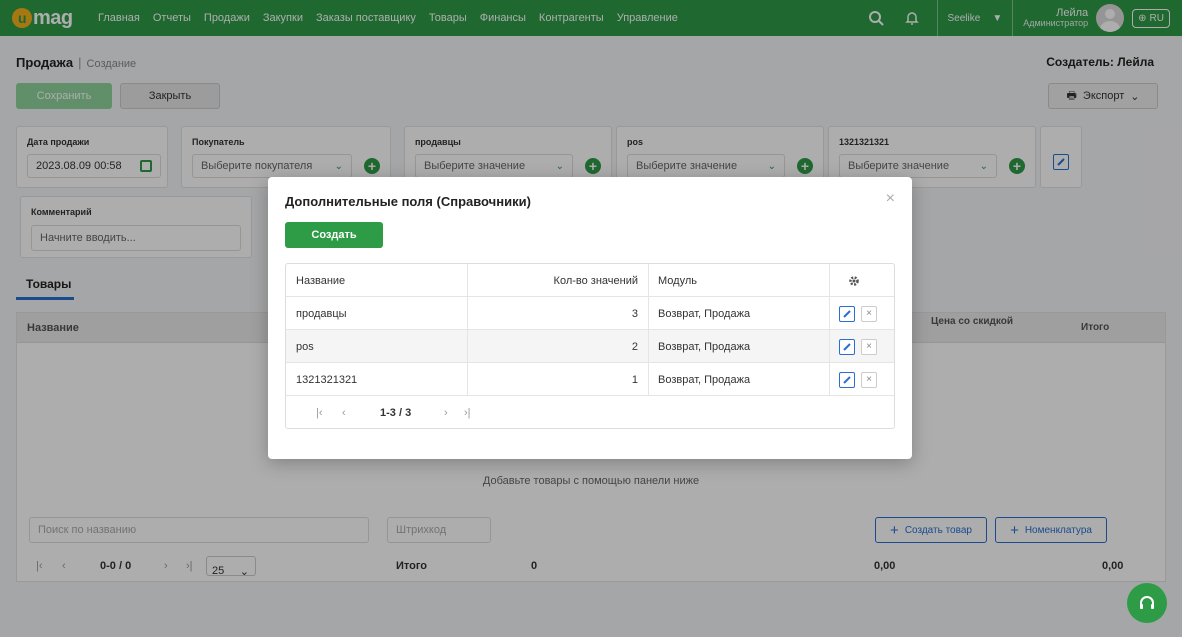 The width and height of the screenshot is (1182, 637). I want to click on field-count: 1, so click(634, 379).